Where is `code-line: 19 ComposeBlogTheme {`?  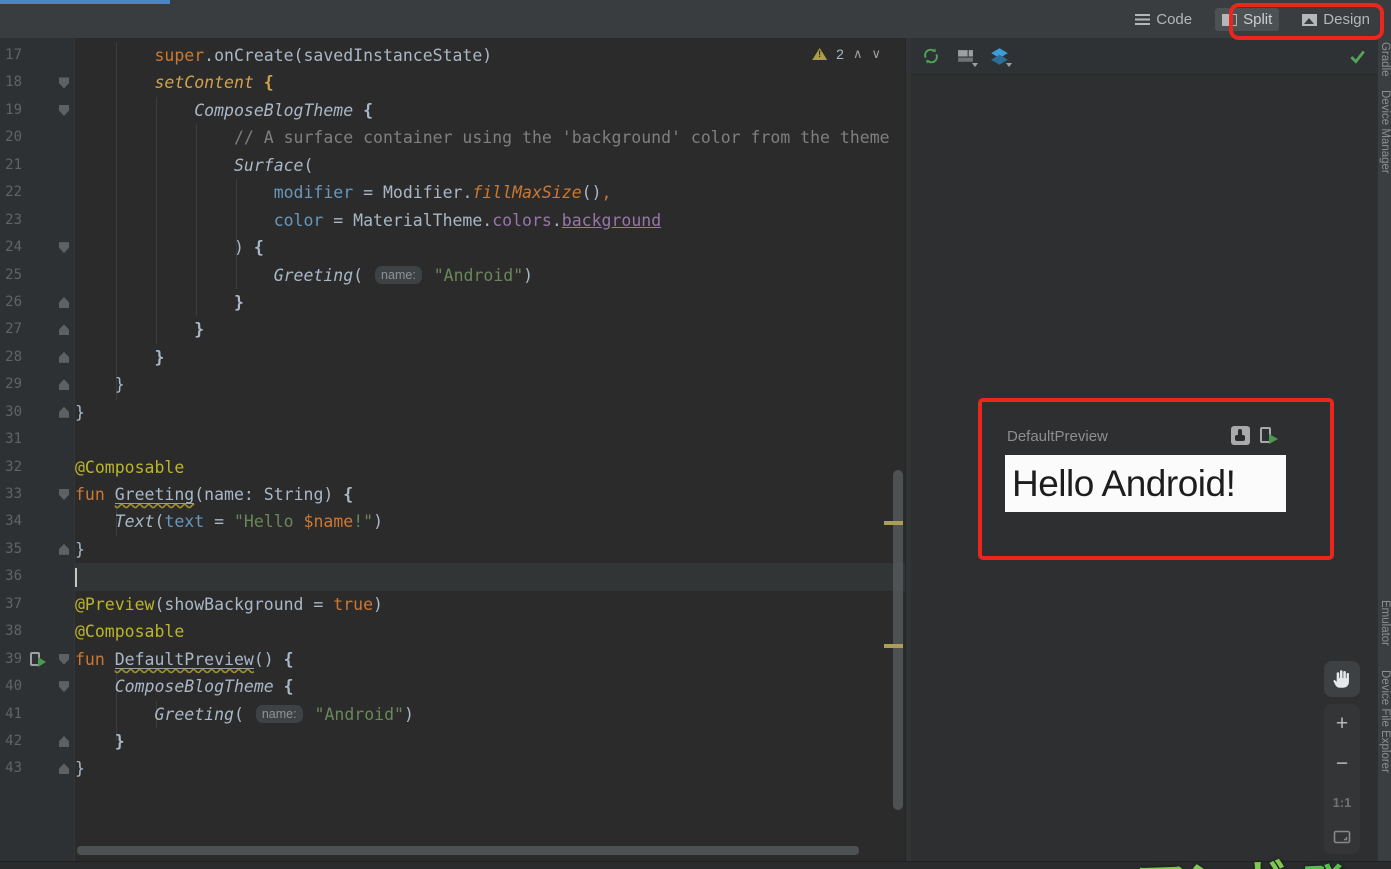 code-line: 19 ComposeBlogTheme { is located at coordinates (452, 110).